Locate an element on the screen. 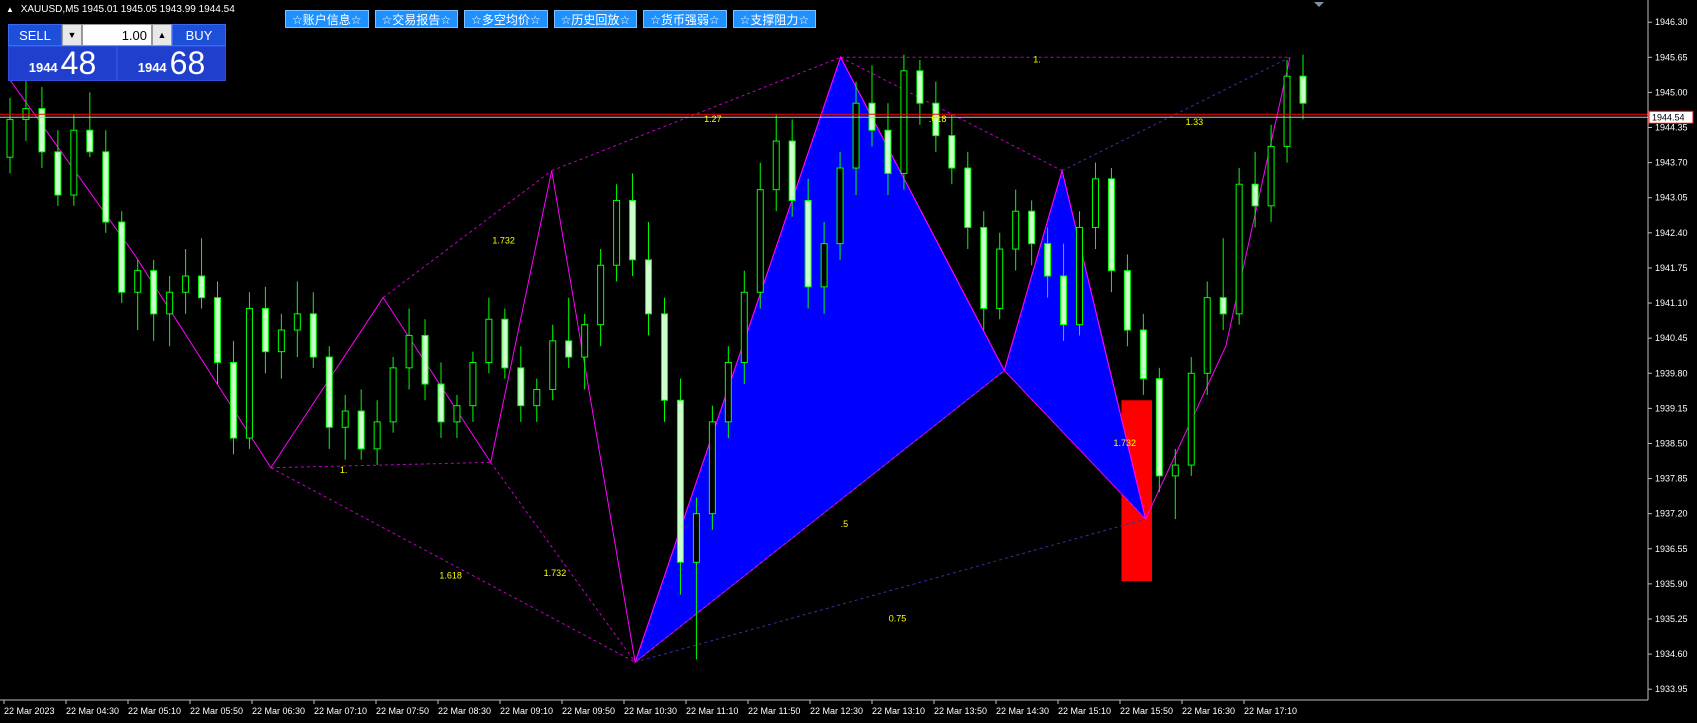 The image size is (1697, 723). time-tick-label: 22 Mar 07:10 is located at coordinates (340, 711).